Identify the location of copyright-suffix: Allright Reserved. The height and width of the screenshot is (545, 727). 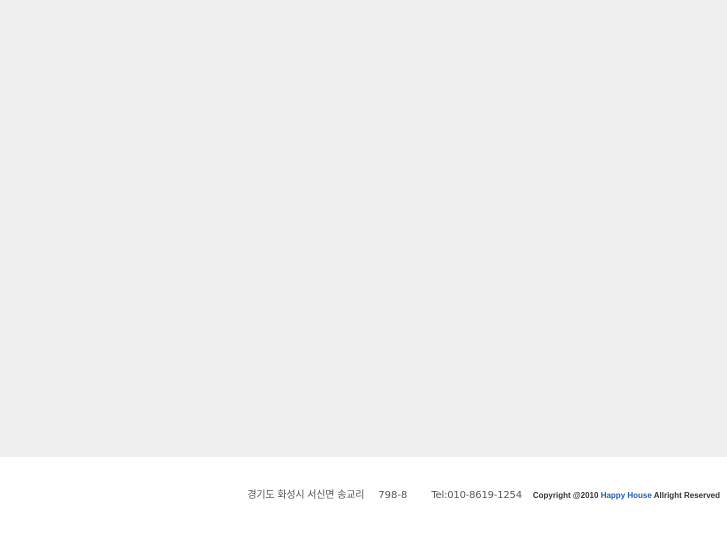
(686, 495).